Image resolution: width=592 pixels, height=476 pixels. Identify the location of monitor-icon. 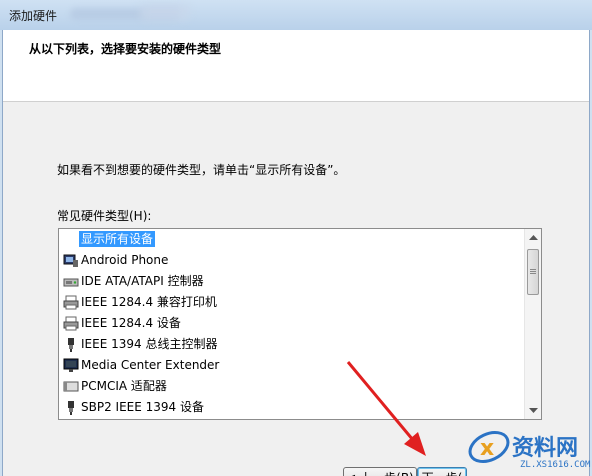
(71, 365).